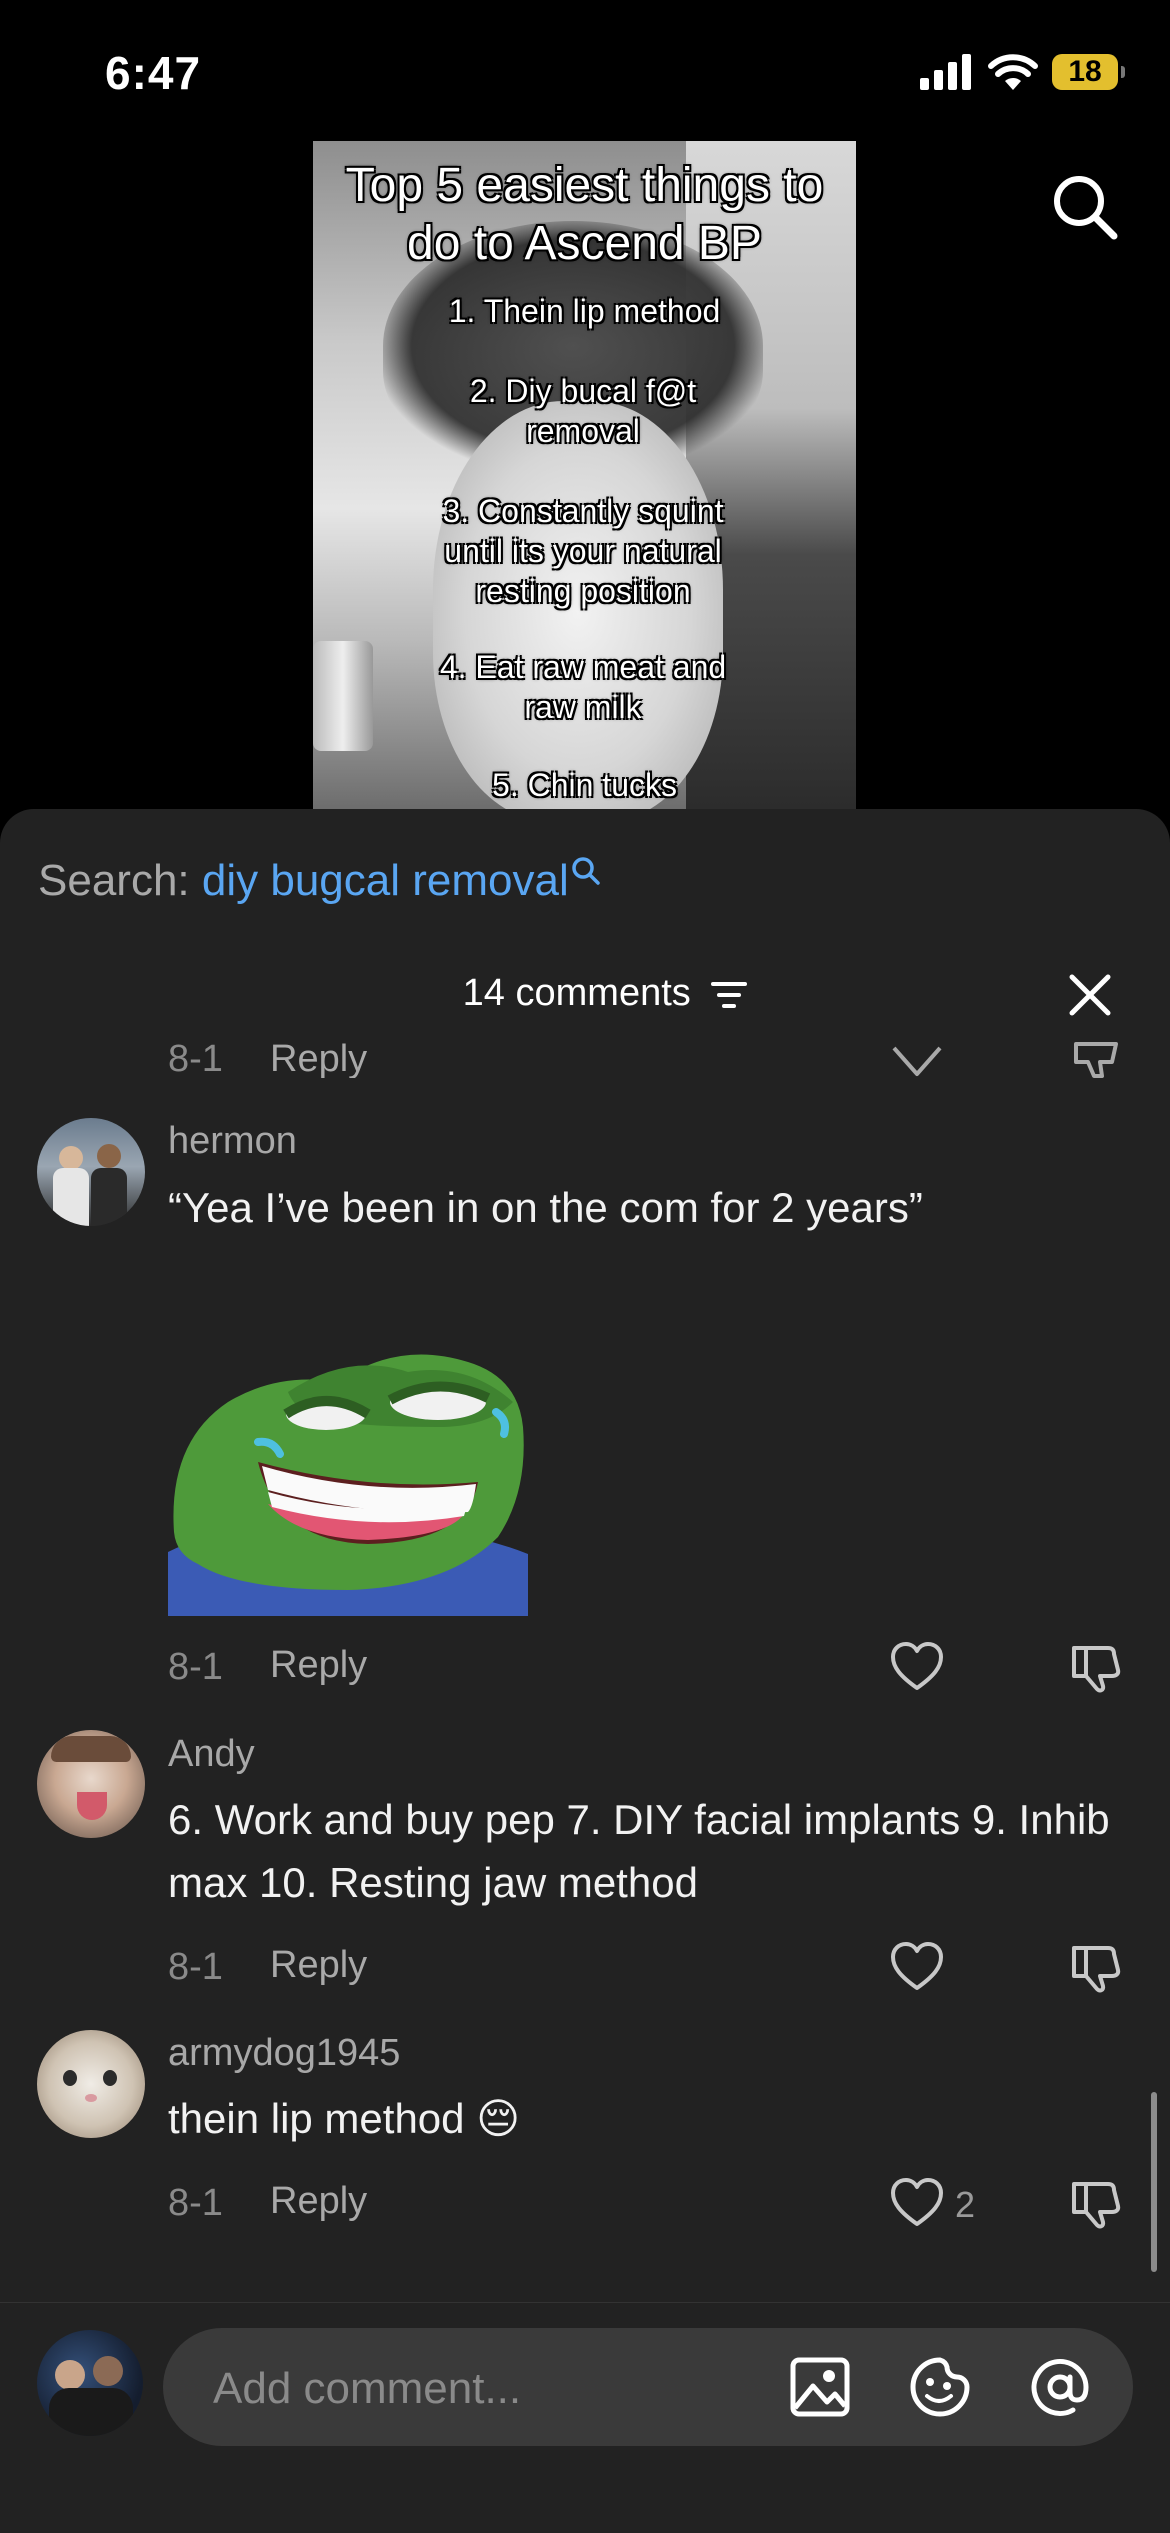 This screenshot has height=2533, width=1170. What do you see at coordinates (153, 73) in the screenshot?
I see `status-time: 6:47` at bounding box center [153, 73].